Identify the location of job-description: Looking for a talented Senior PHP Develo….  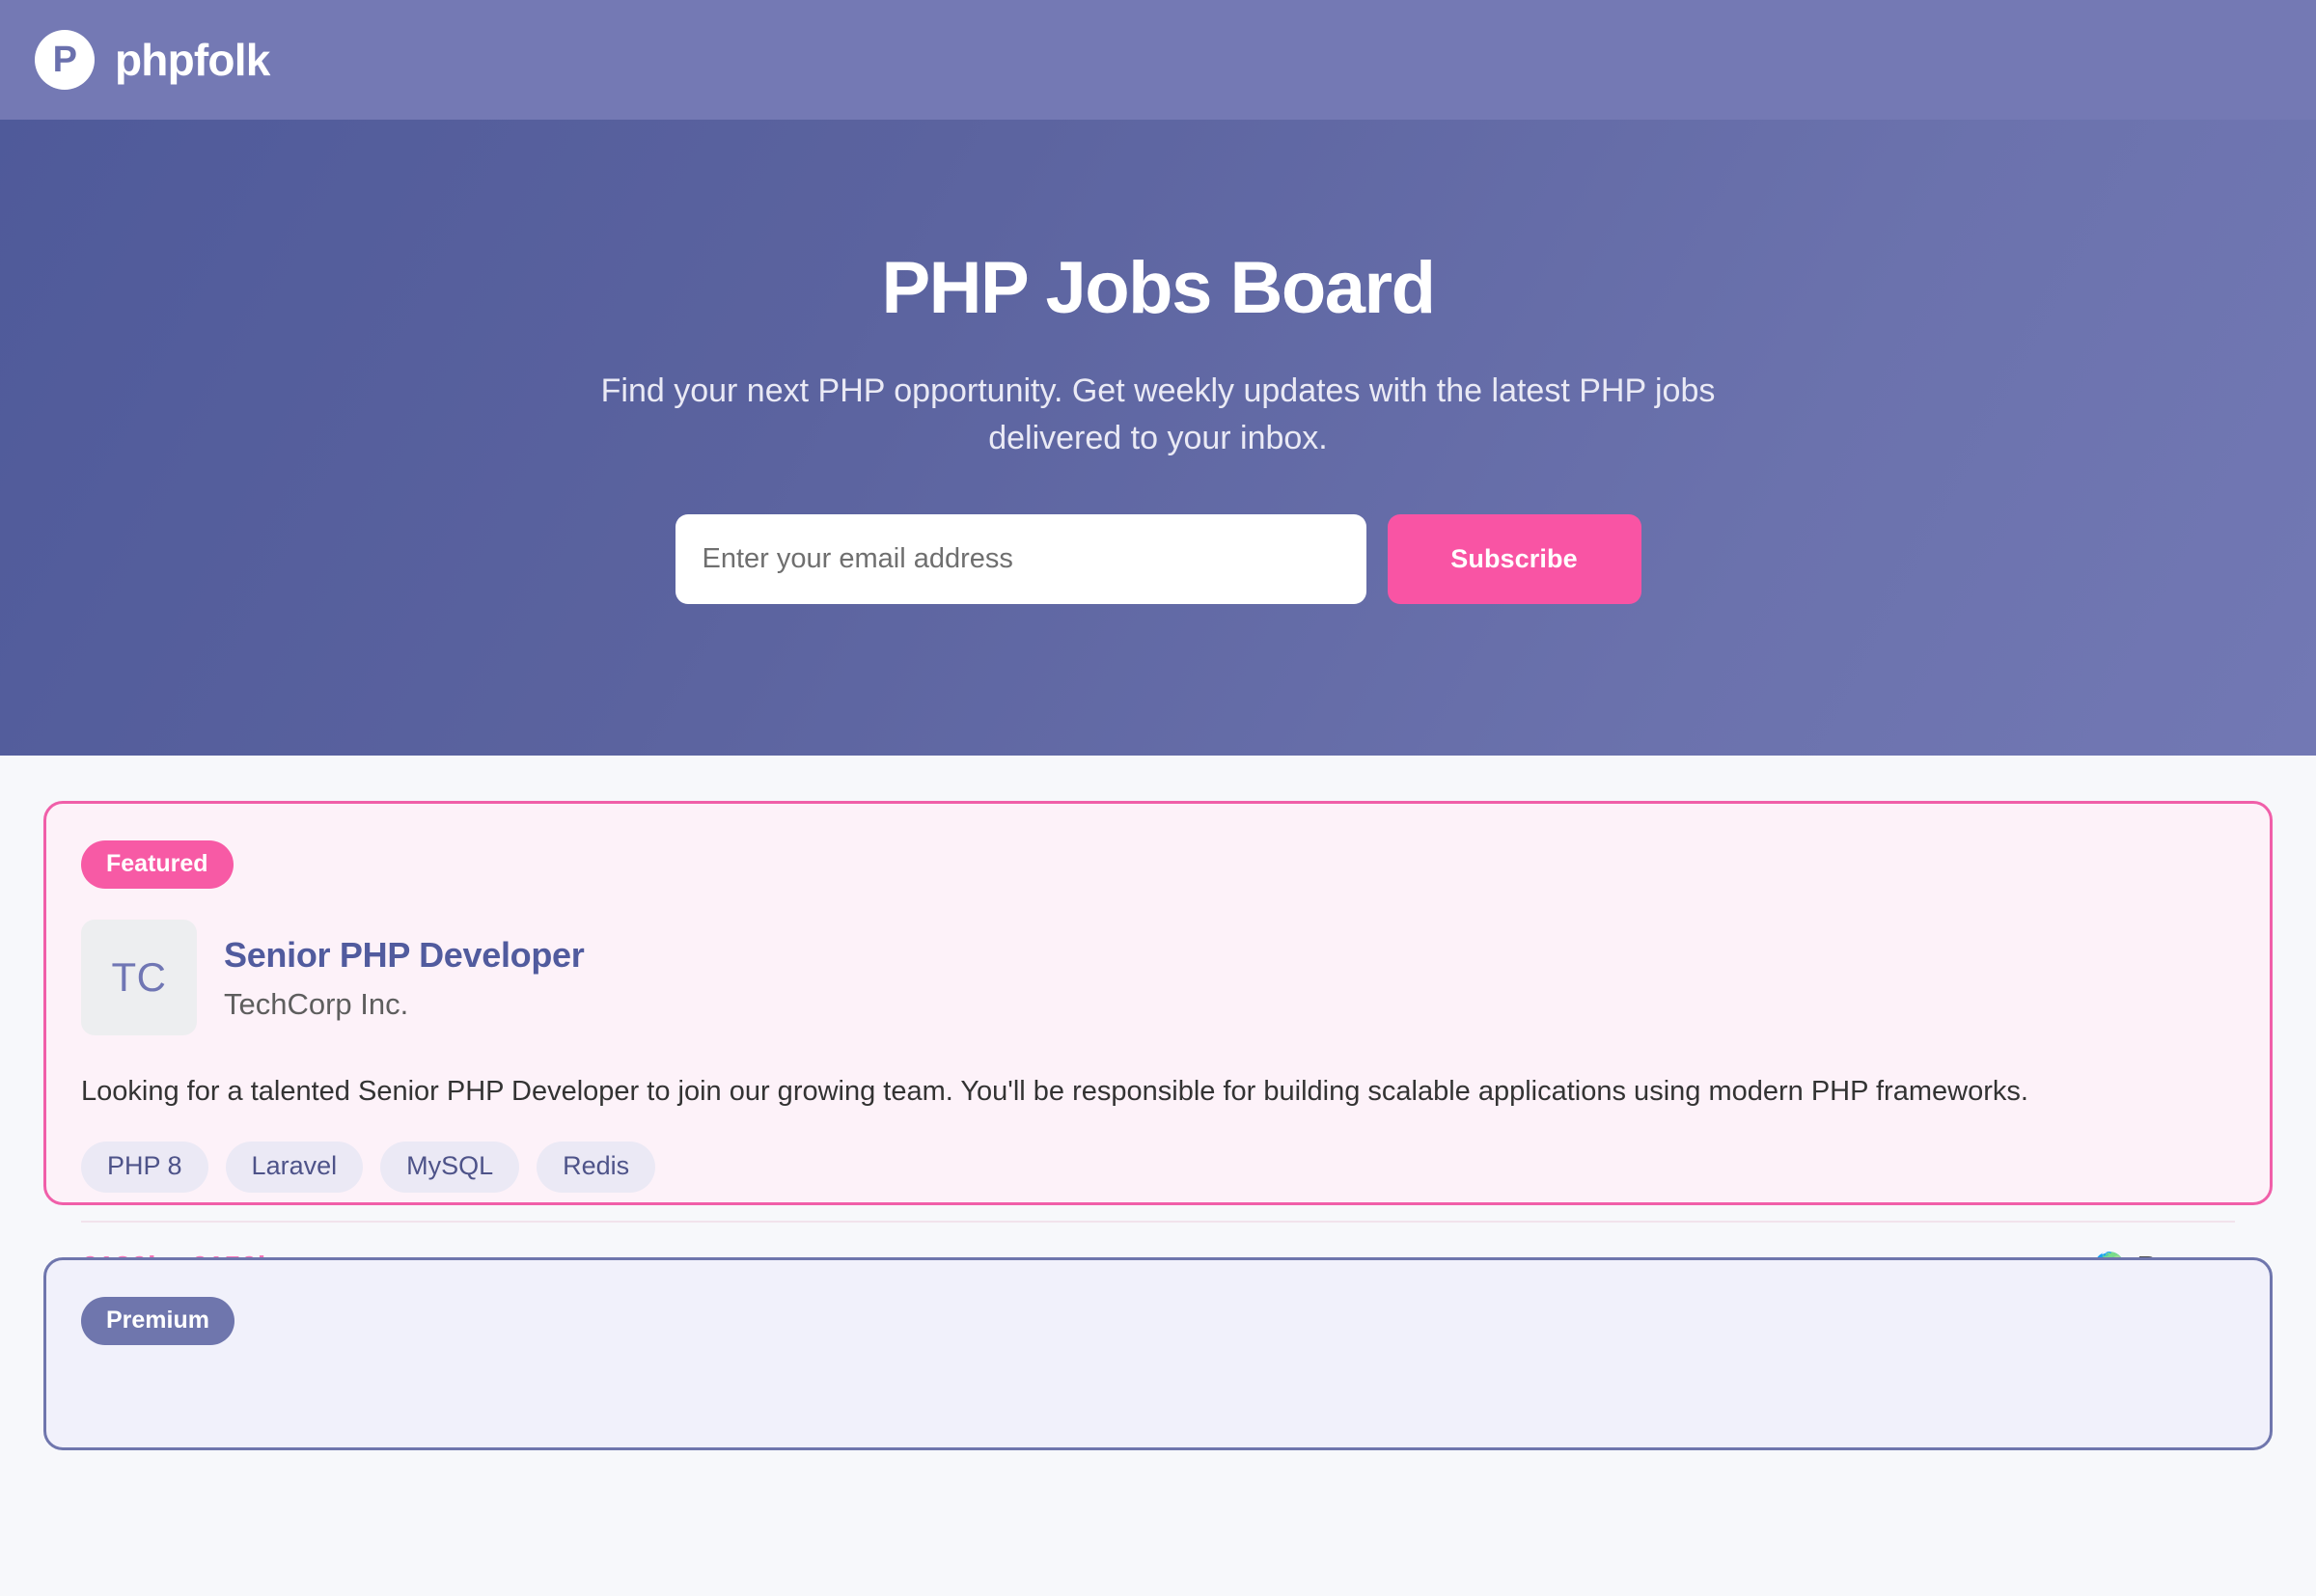
(1054, 1092).